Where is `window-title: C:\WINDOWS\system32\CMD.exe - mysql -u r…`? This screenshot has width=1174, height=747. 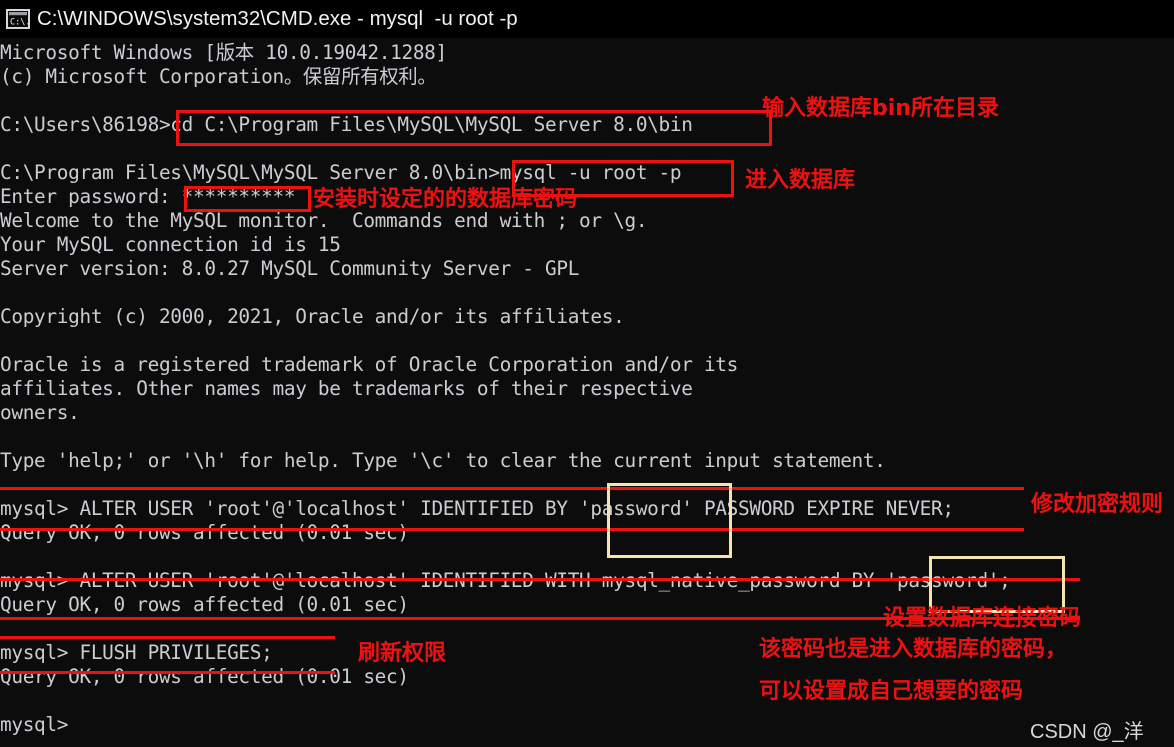 window-title: C:\WINDOWS\system32\CMD.exe - mysql -u r… is located at coordinates (277, 18).